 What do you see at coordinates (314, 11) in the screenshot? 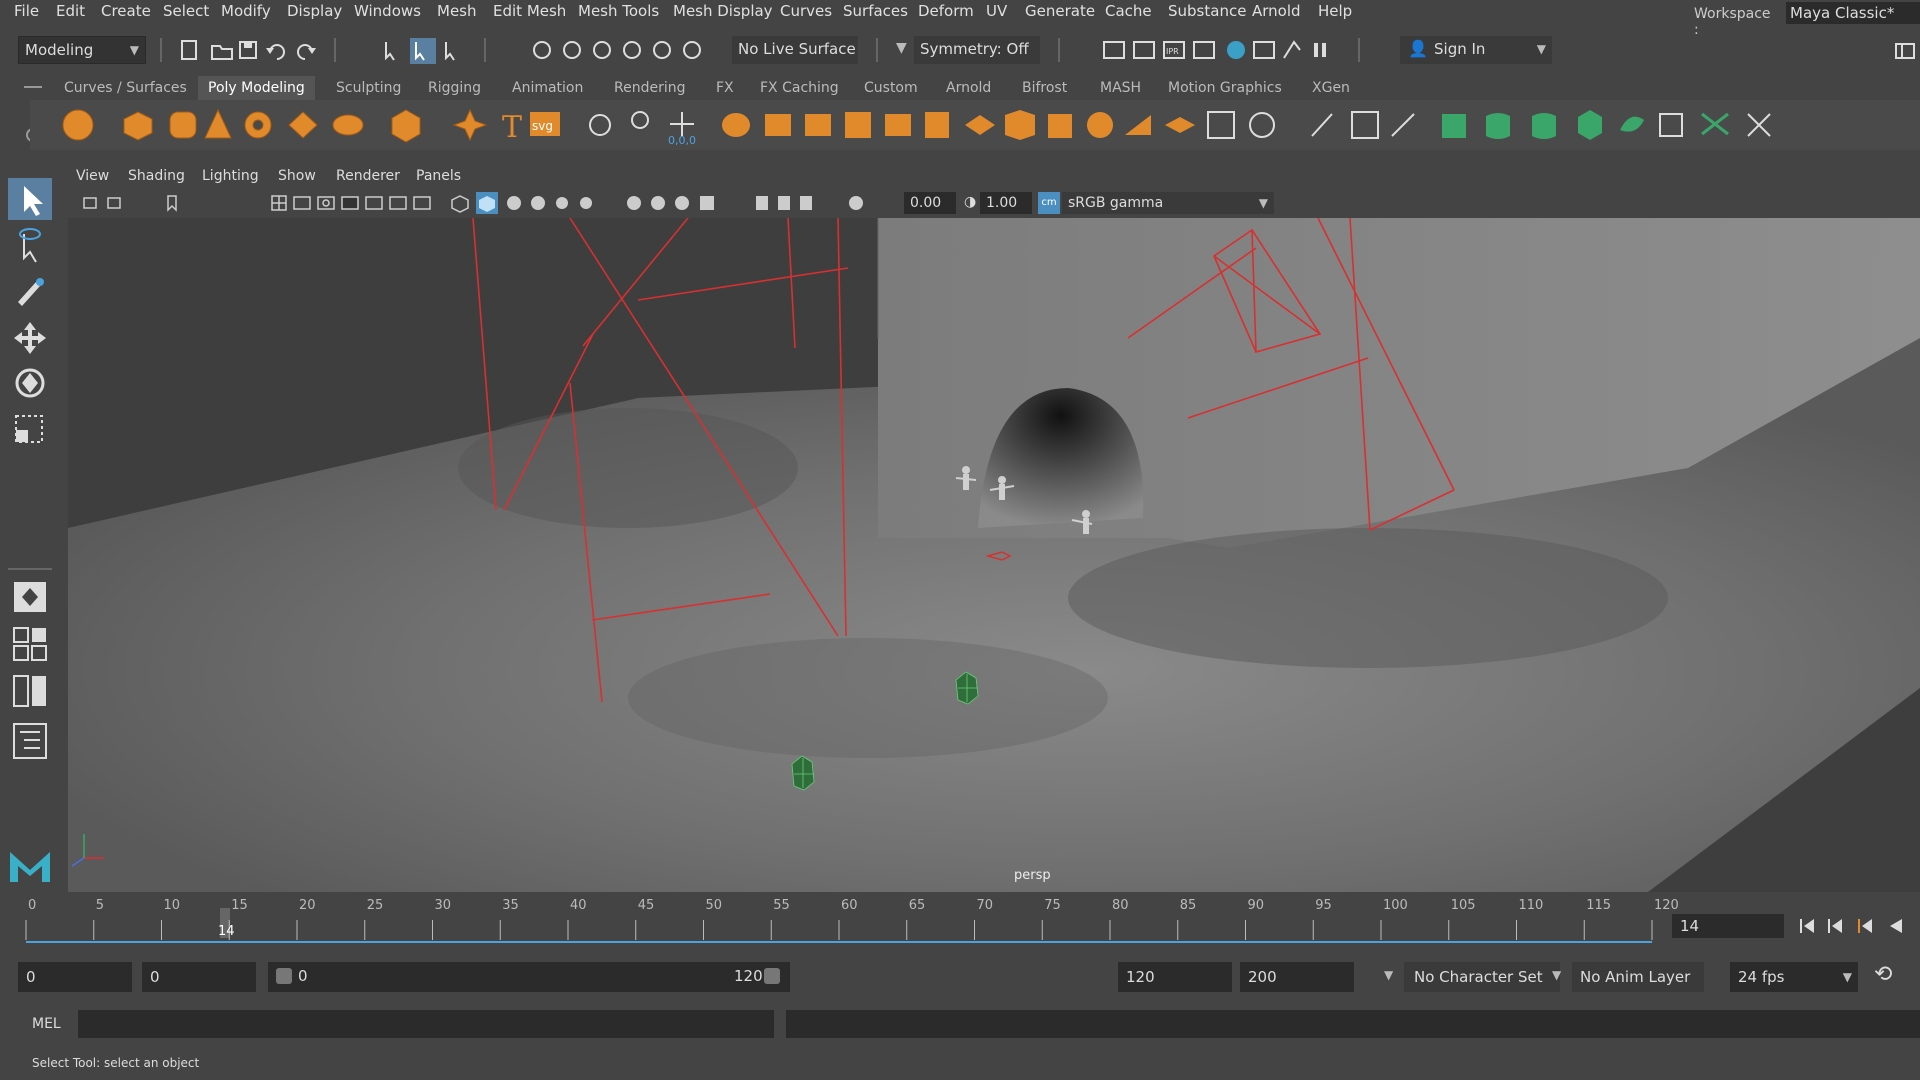
I see `menu-display: Display` at bounding box center [314, 11].